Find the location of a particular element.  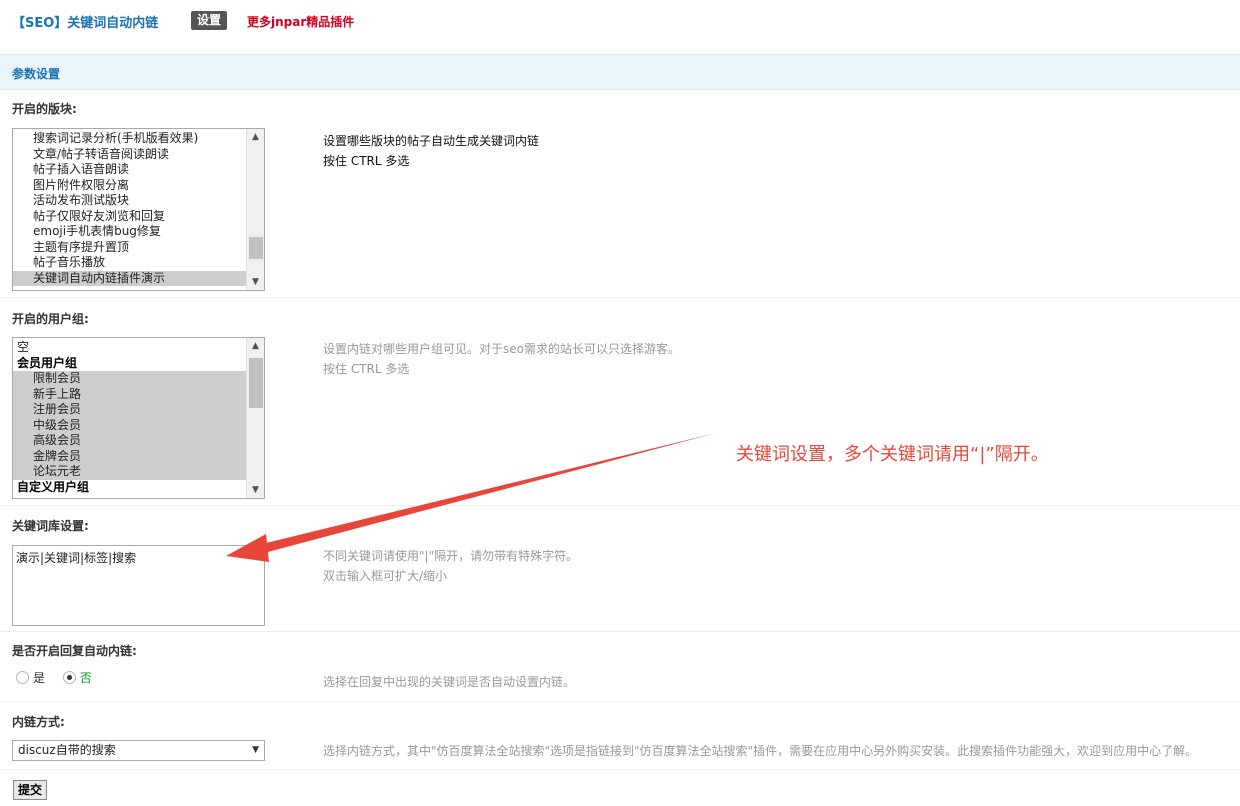

list-item: 搜索词记录分析(手机版看效果) is located at coordinates (129, 139).